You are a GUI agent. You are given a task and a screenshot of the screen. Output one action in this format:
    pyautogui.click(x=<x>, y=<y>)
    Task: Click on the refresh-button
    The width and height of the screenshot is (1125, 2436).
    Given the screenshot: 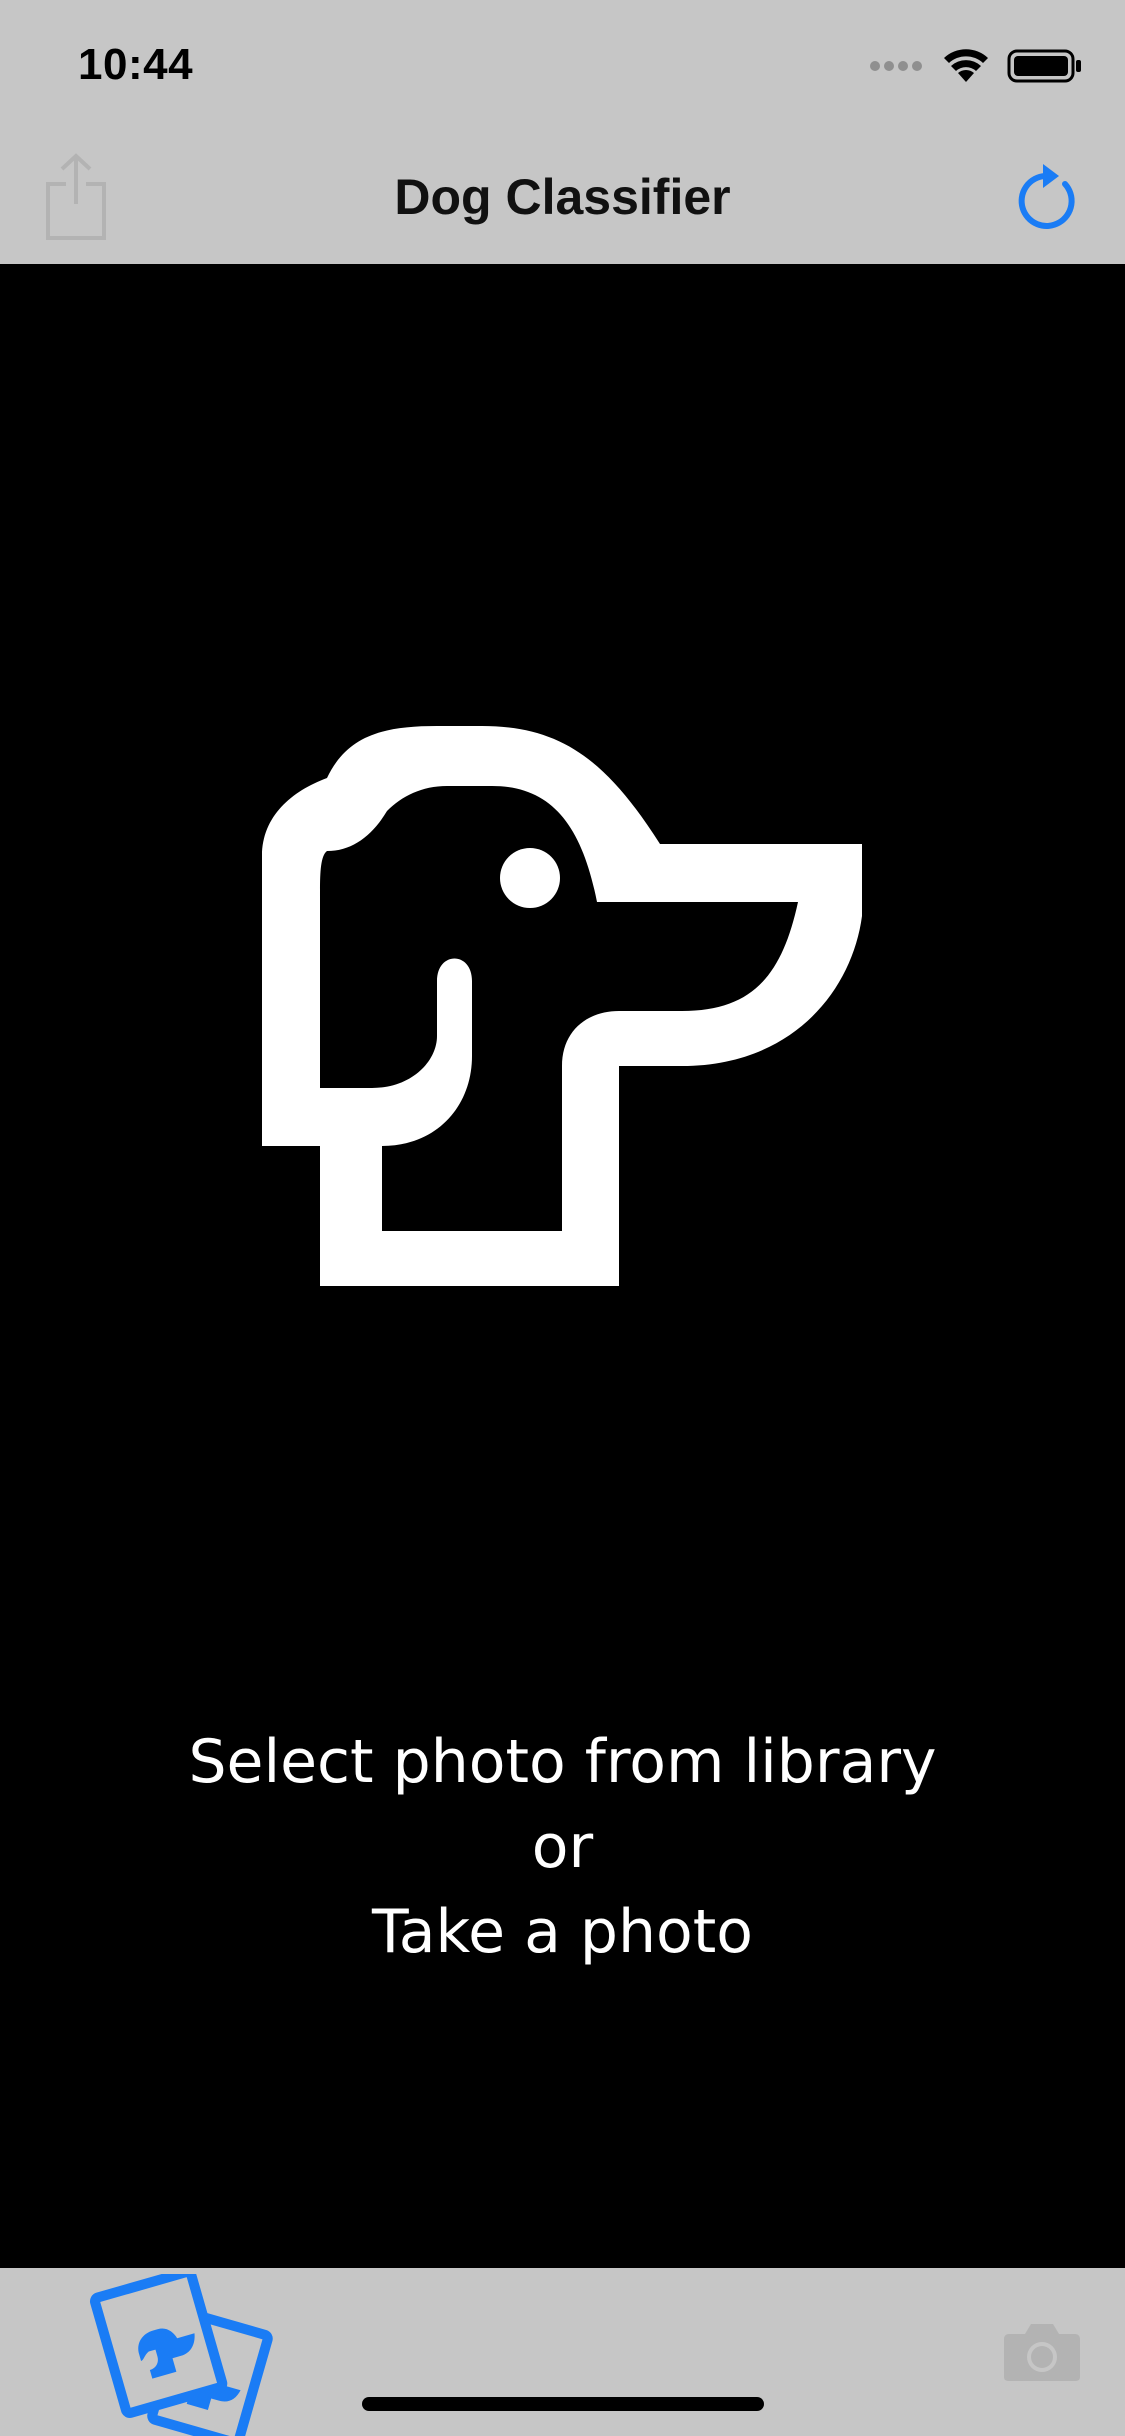 What is the action you would take?
    pyautogui.click(x=1049, y=196)
    